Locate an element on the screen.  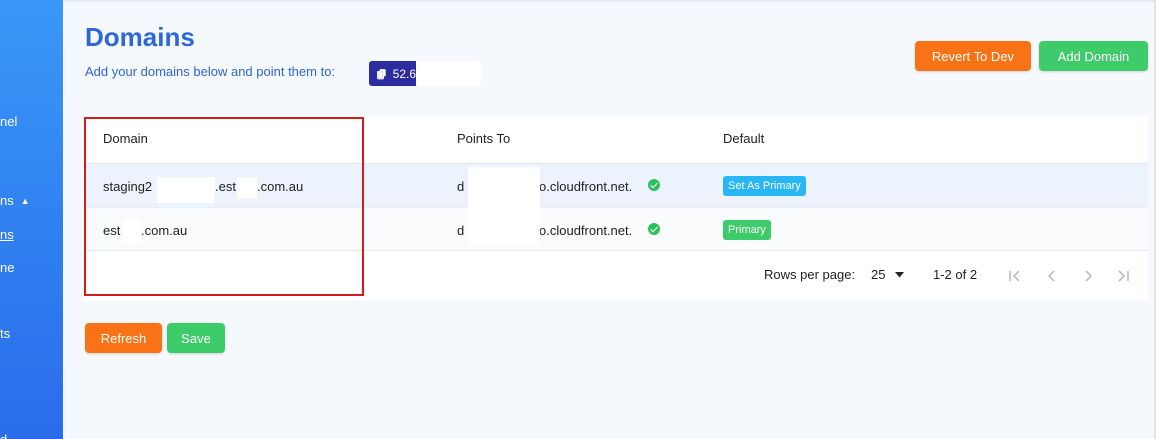
sidebar-item-label: ne is located at coordinates (7, 267).